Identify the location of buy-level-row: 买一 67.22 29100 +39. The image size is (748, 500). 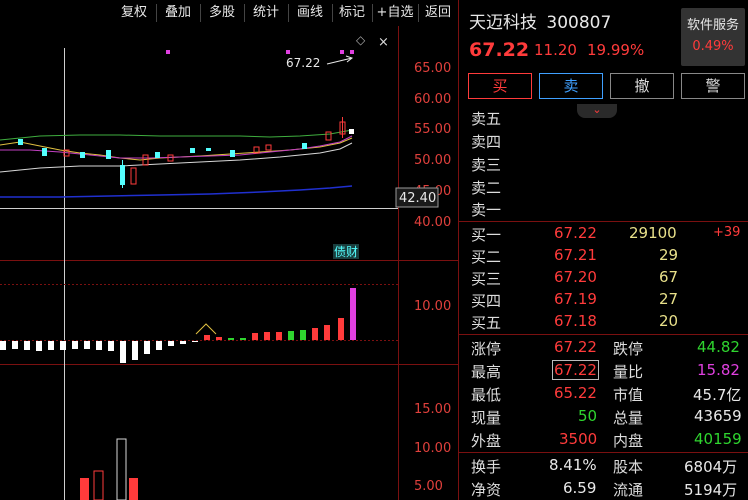
(603, 233).